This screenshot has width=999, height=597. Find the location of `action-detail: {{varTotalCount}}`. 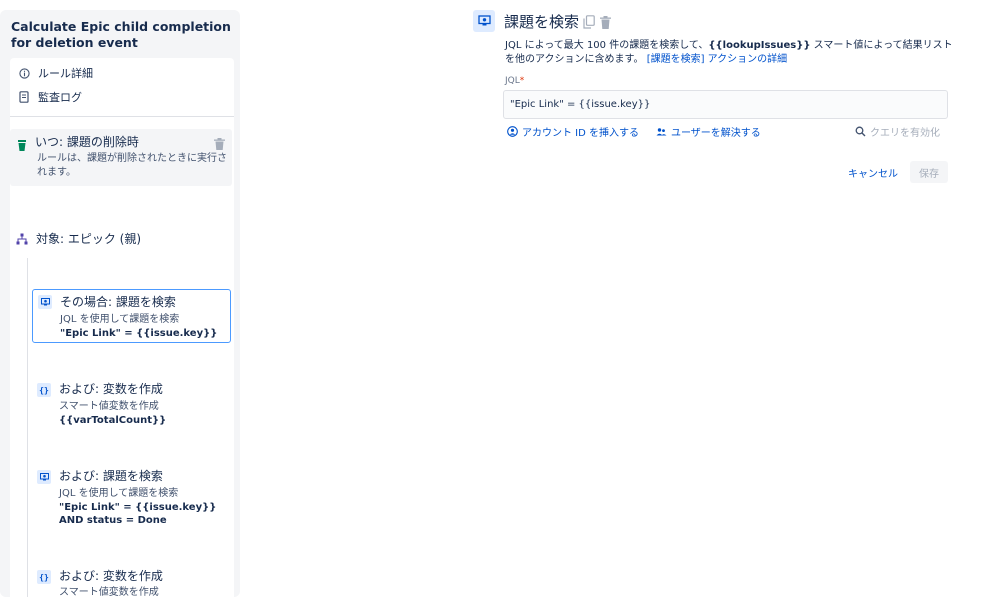

action-detail: {{varTotalCount}} is located at coordinates (113, 420).